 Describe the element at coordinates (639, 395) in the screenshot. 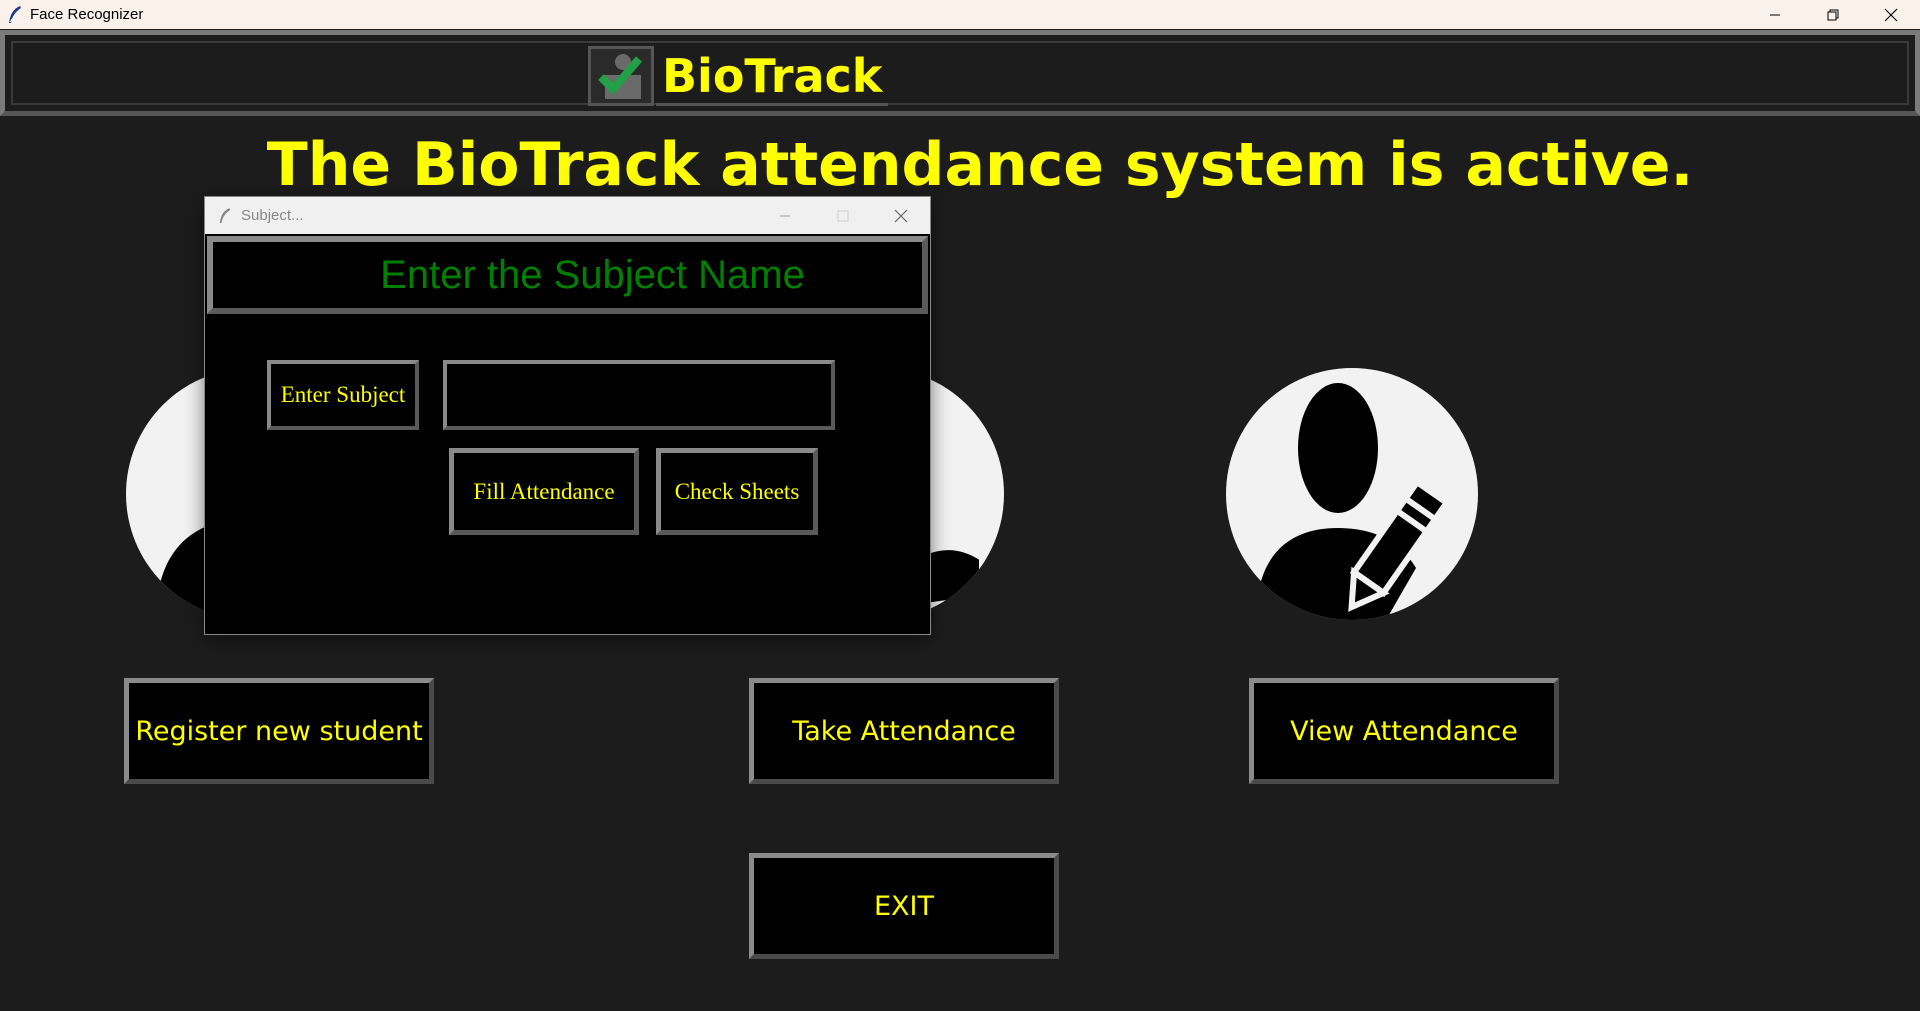

I see `subject-input` at that location.